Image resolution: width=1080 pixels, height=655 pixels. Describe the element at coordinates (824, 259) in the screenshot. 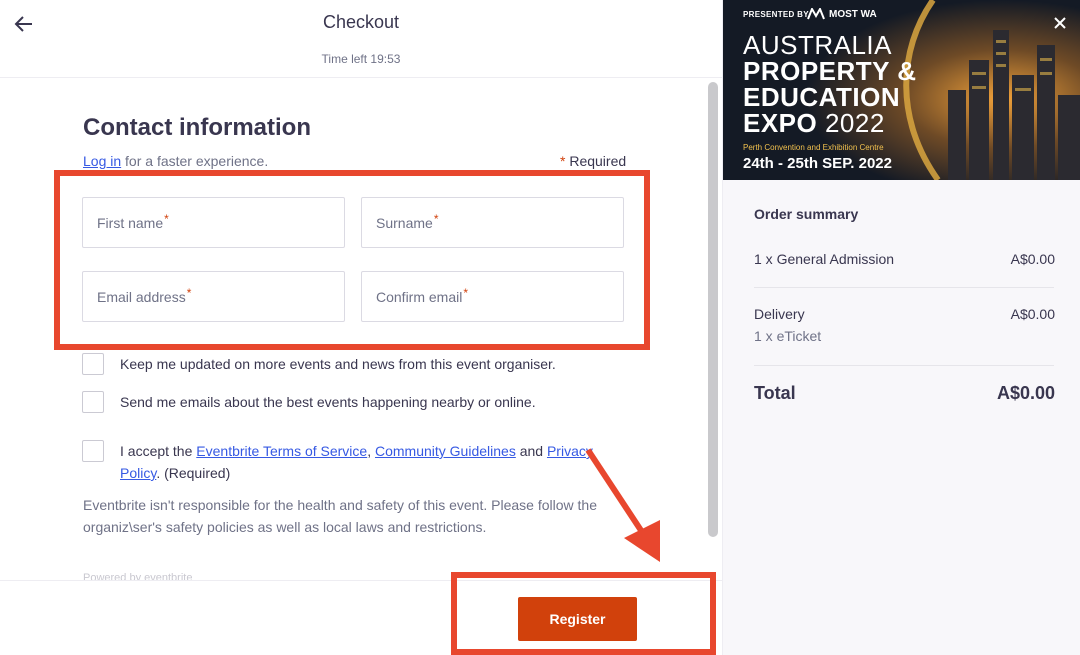

I see `ticket-label: 1 x General Admission` at that location.